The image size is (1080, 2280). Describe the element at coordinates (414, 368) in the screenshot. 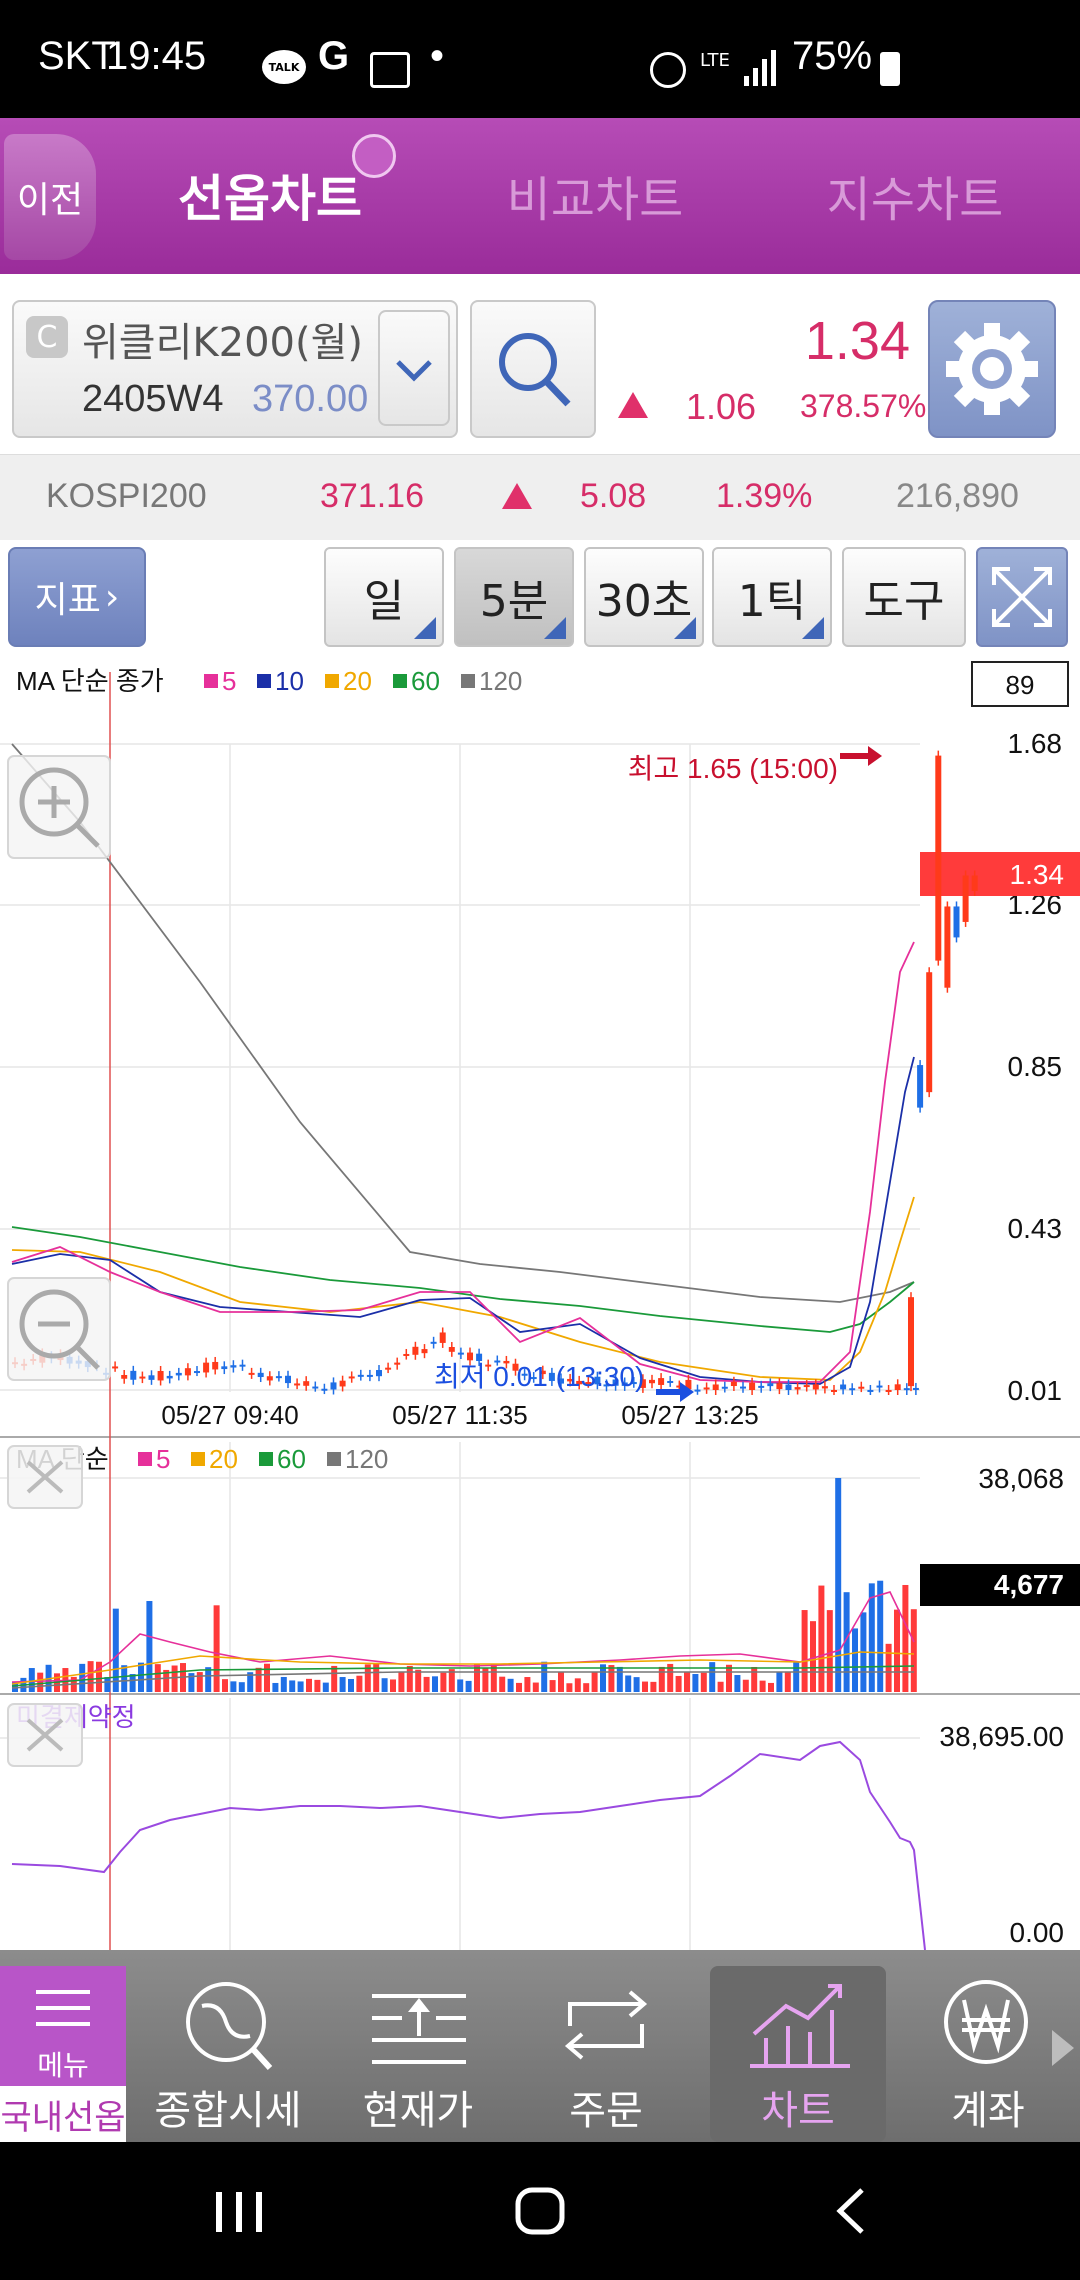

I see `instrument-dropdown-button` at that location.